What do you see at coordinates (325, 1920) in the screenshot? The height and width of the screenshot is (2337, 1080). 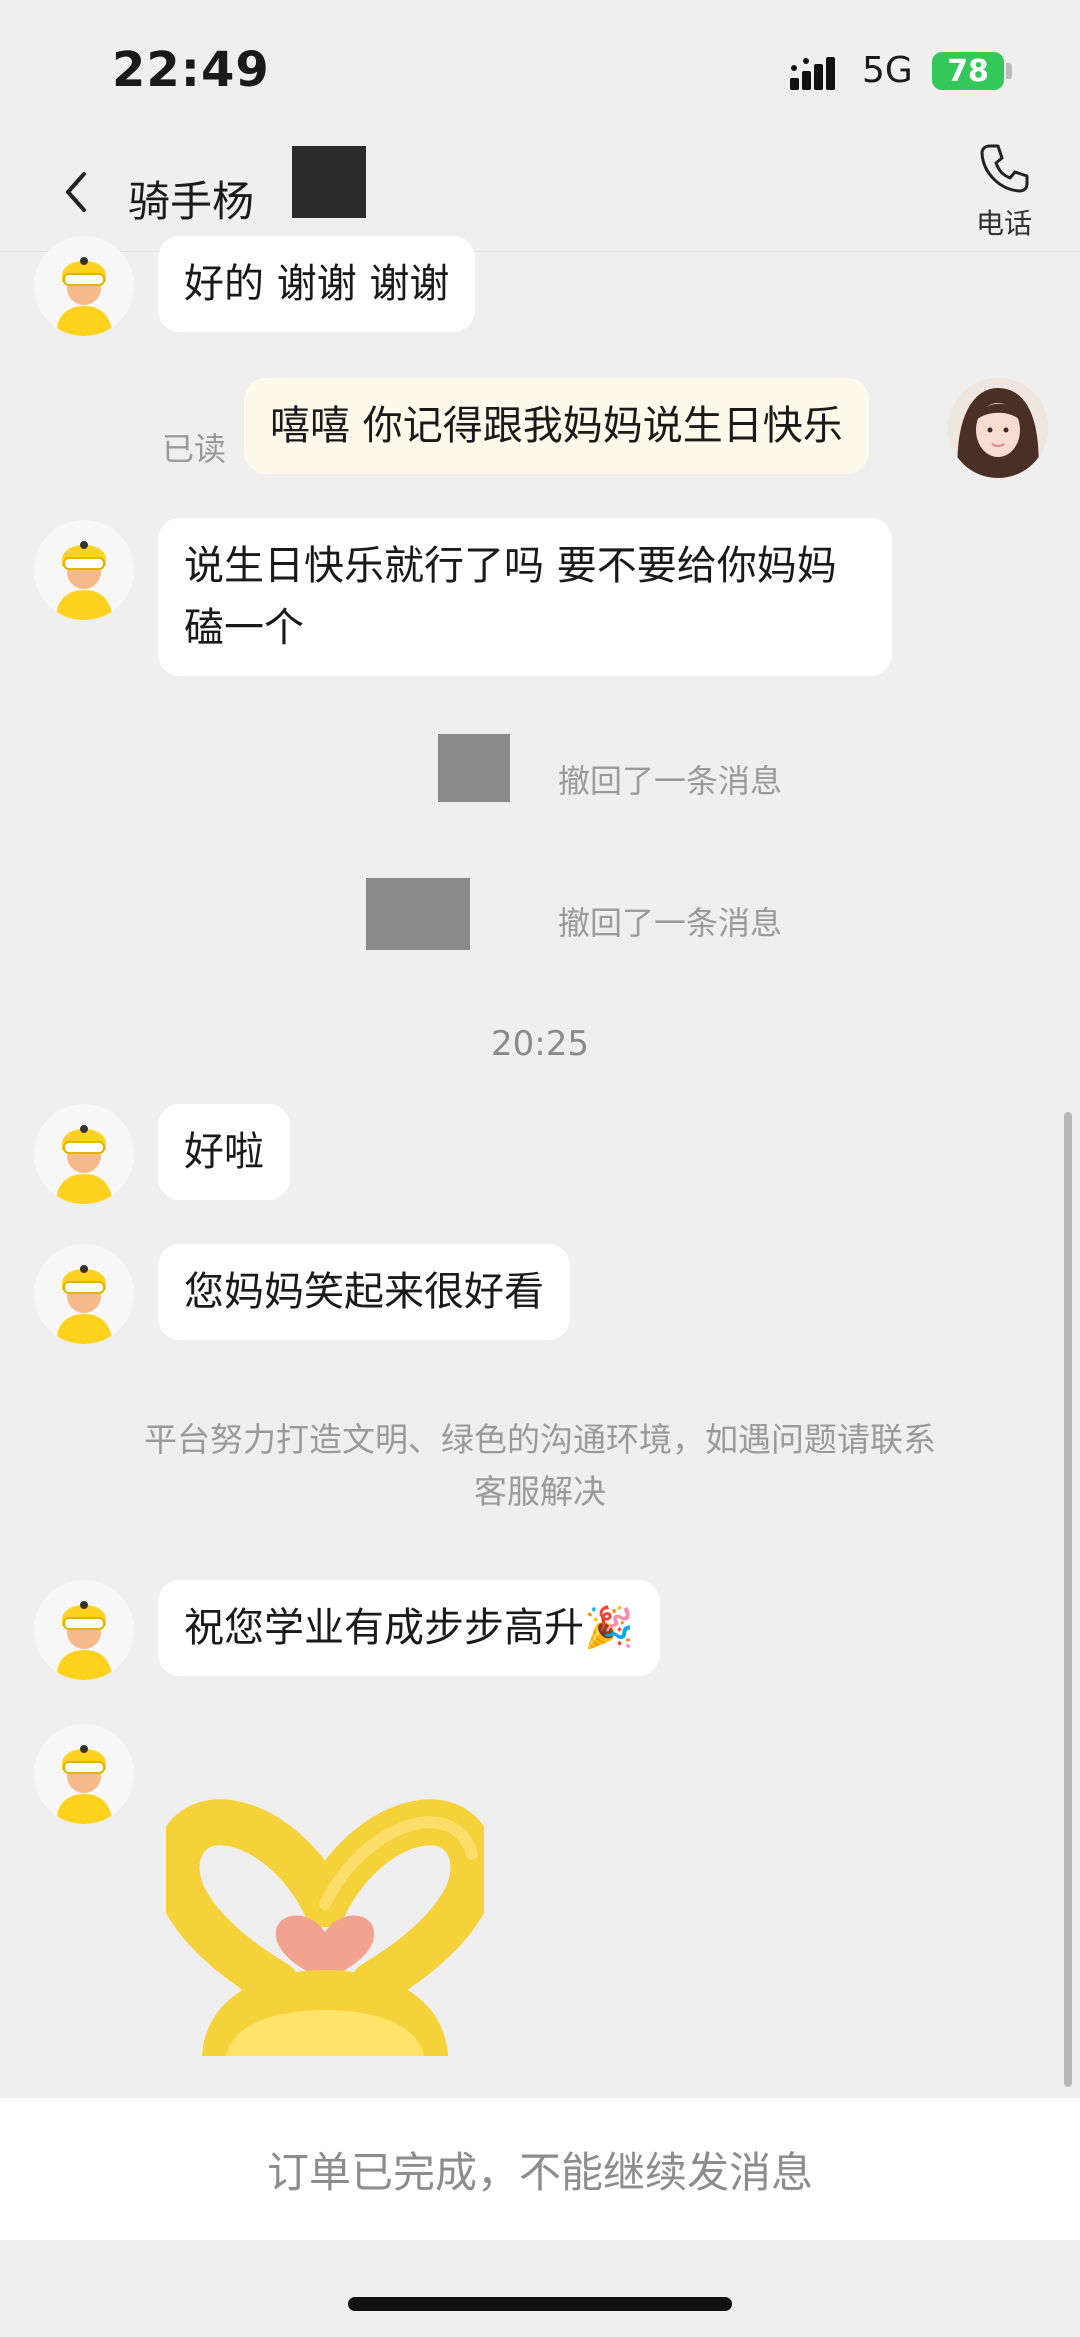 I see `heart-sticker` at bounding box center [325, 1920].